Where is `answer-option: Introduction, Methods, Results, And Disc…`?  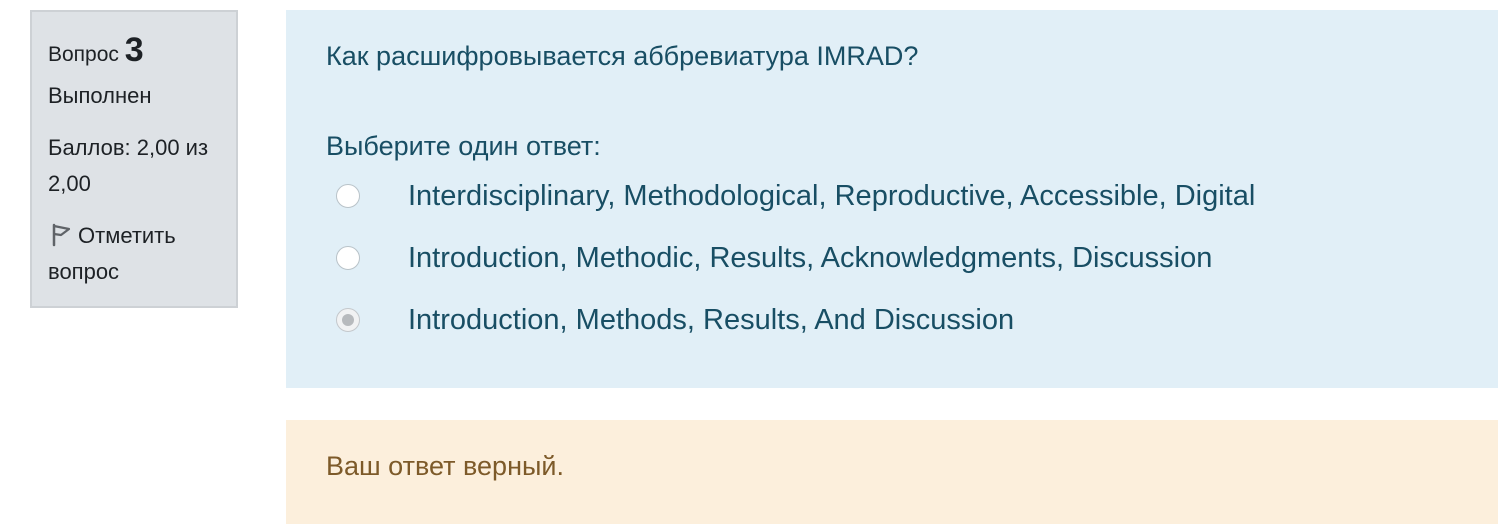
answer-option: Introduction, Methods, Results, And Disc… is located at coordinates (675, 320).